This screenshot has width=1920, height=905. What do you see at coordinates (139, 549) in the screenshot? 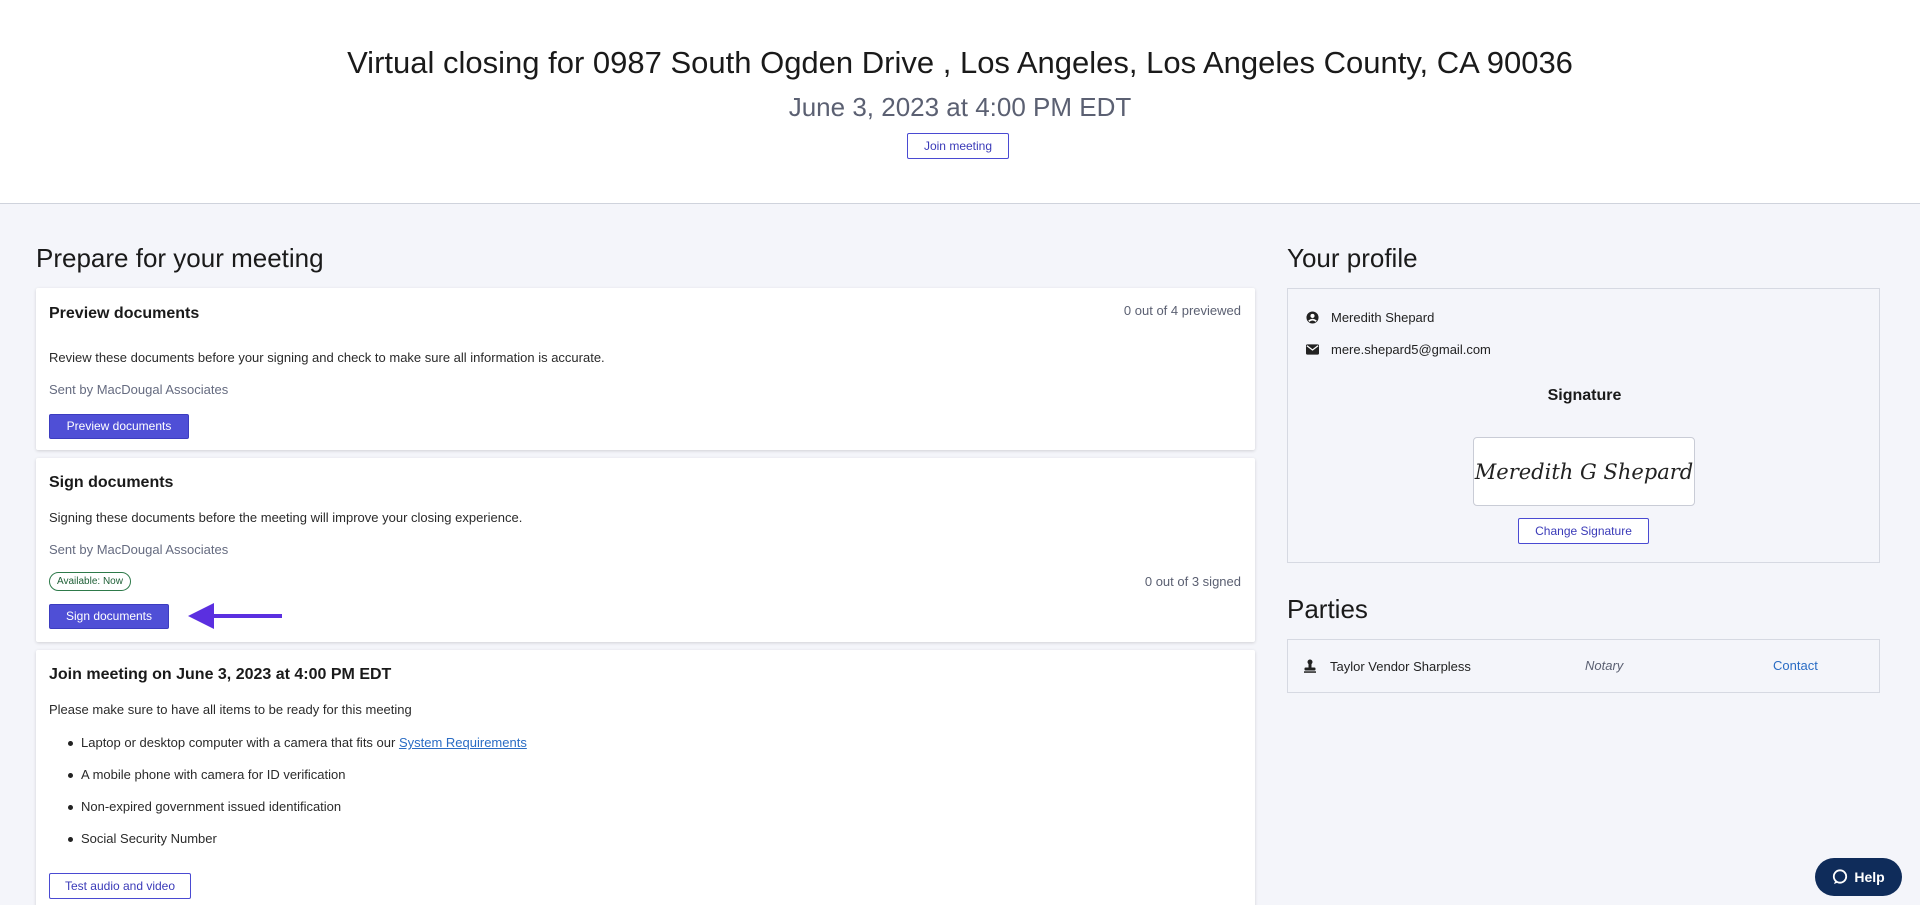
I see `sign-sender: Sent by MacDougal Associates` at bounding box center [139, 549].